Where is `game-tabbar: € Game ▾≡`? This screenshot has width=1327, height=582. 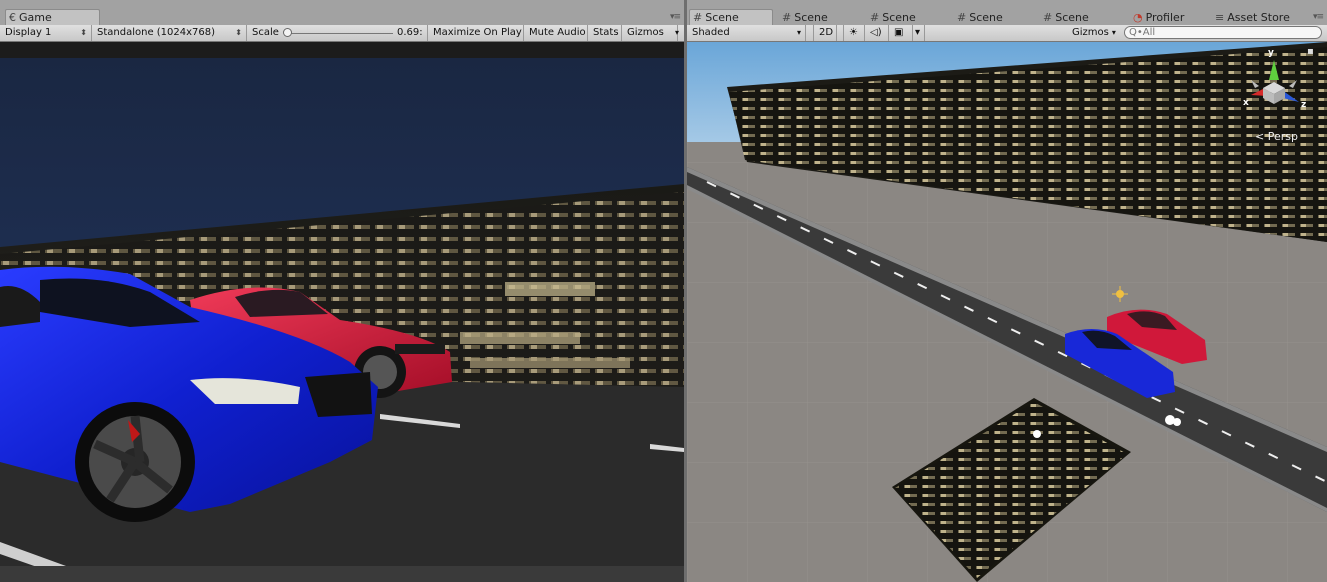
game-tabbar: € Game ▾≡ is located at coordinates (342, 12).